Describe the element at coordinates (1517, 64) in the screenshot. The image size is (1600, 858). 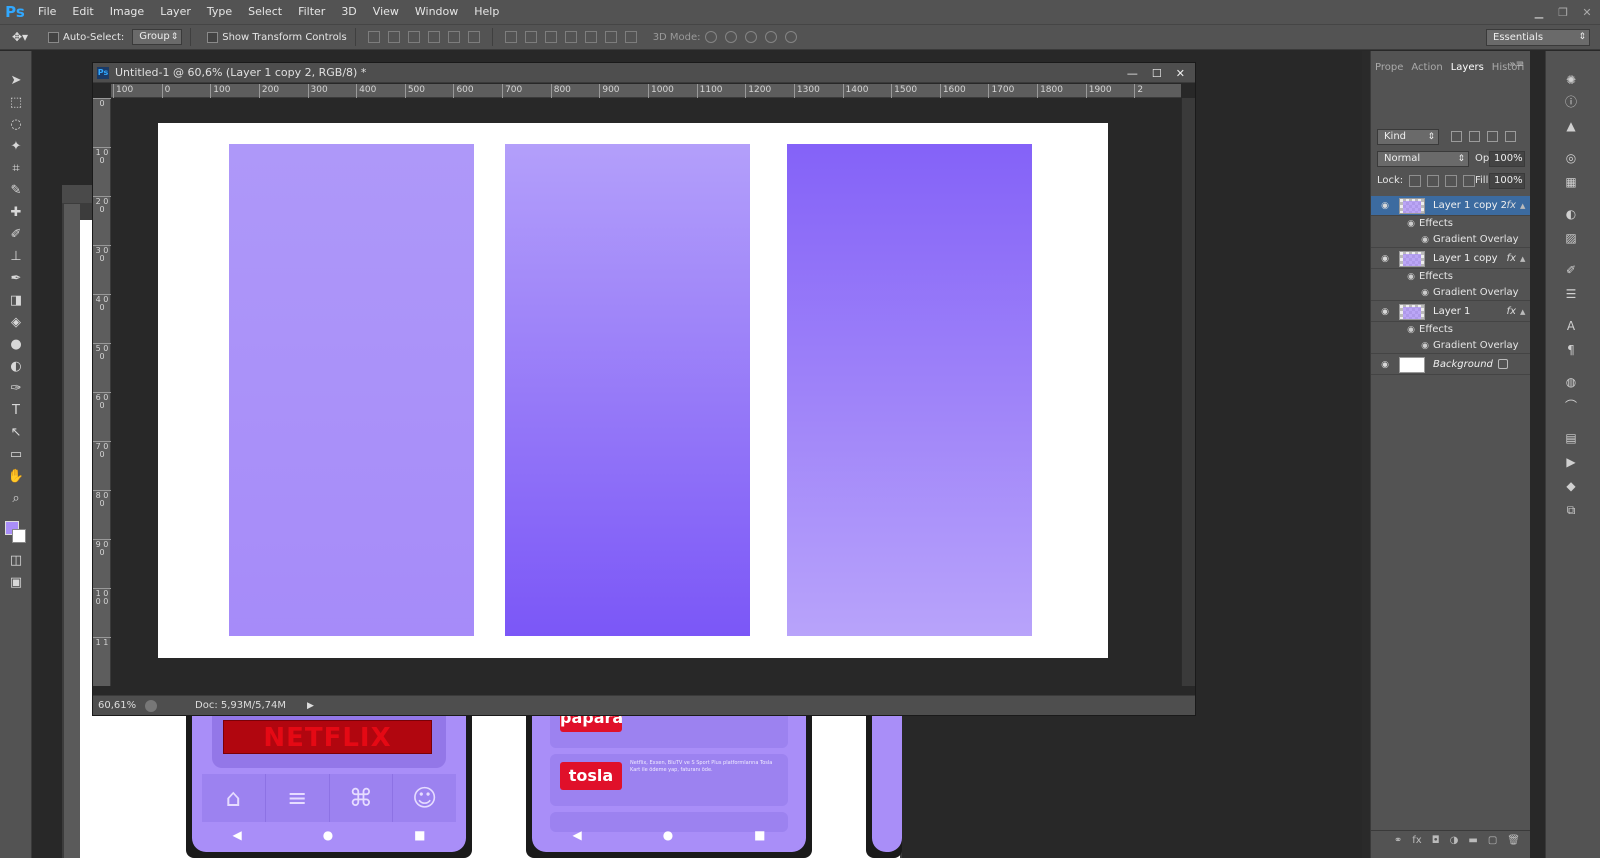
I see `panel-menu-icon: »≡` at that location.